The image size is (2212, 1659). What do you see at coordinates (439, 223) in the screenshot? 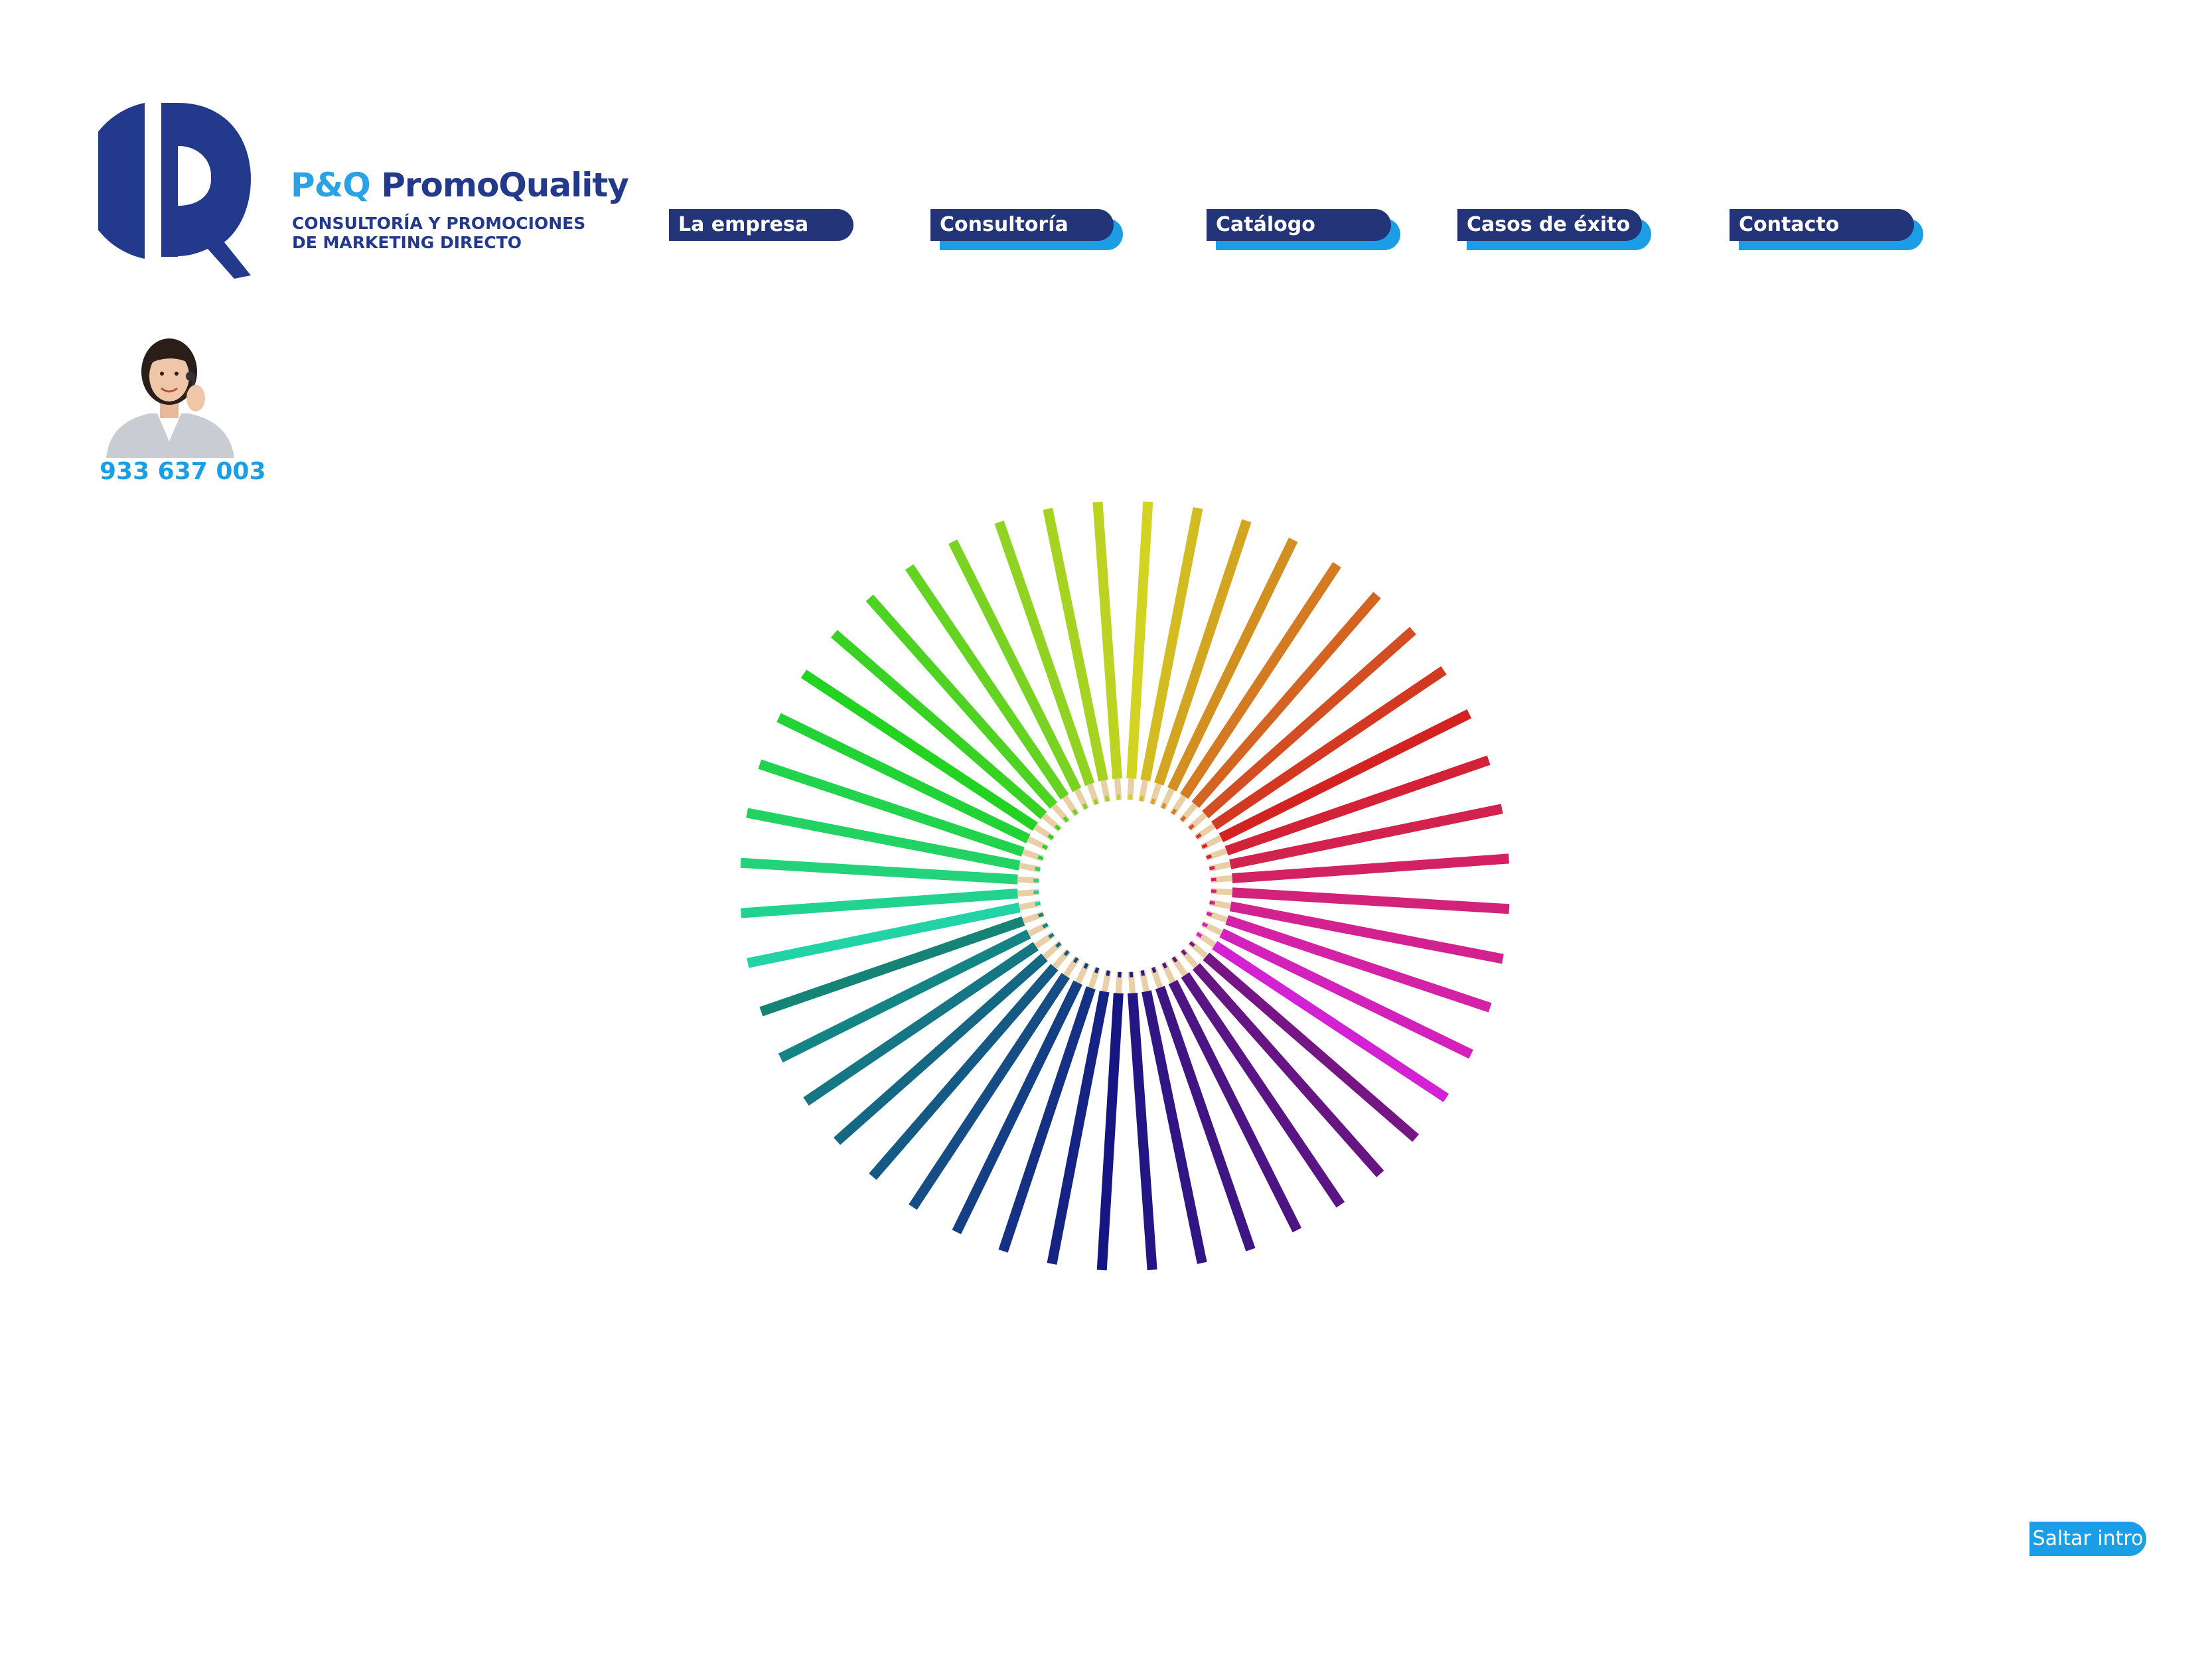
I see `tagline-line-1: CONSULTORÍA Y PROMOCIONES` at bounding box center [439, 223].